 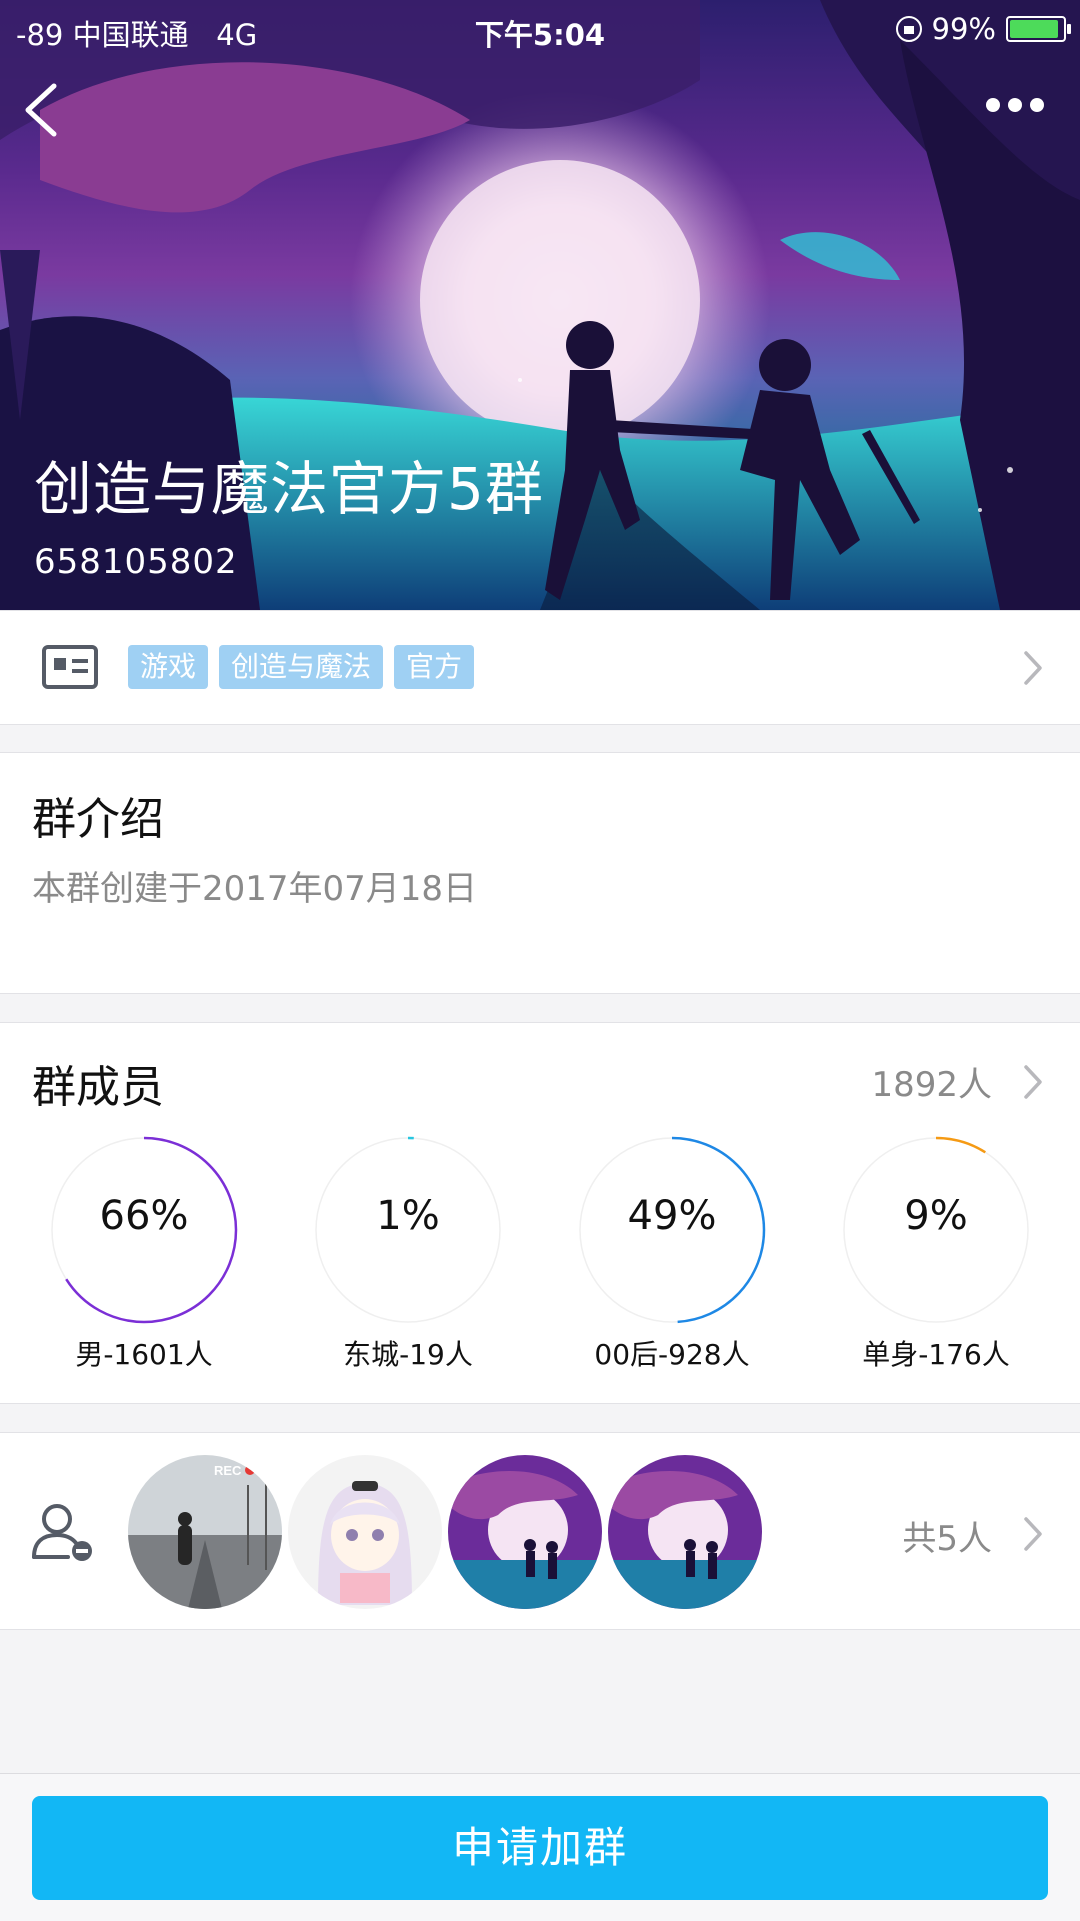 I want to click on stat-gender: 66% 男-1601人, so click(x=144, y=1254).